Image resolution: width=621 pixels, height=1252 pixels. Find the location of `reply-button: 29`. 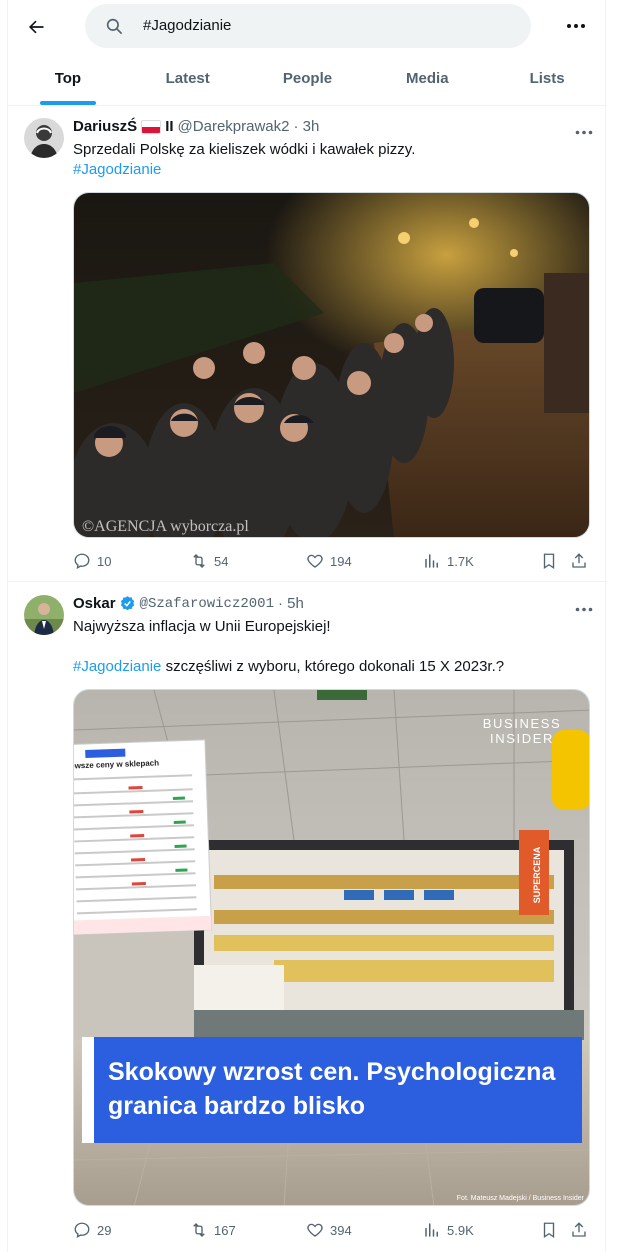

reply-button: 29 is located at coordinates (92, 1230).